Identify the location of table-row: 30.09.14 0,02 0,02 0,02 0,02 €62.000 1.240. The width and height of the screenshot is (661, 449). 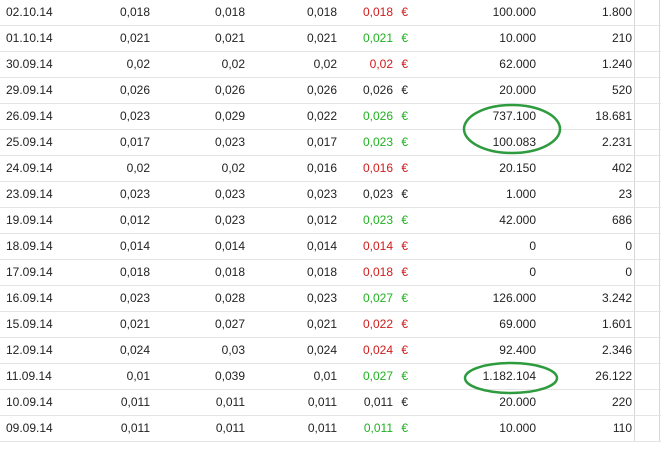
(330, 65).